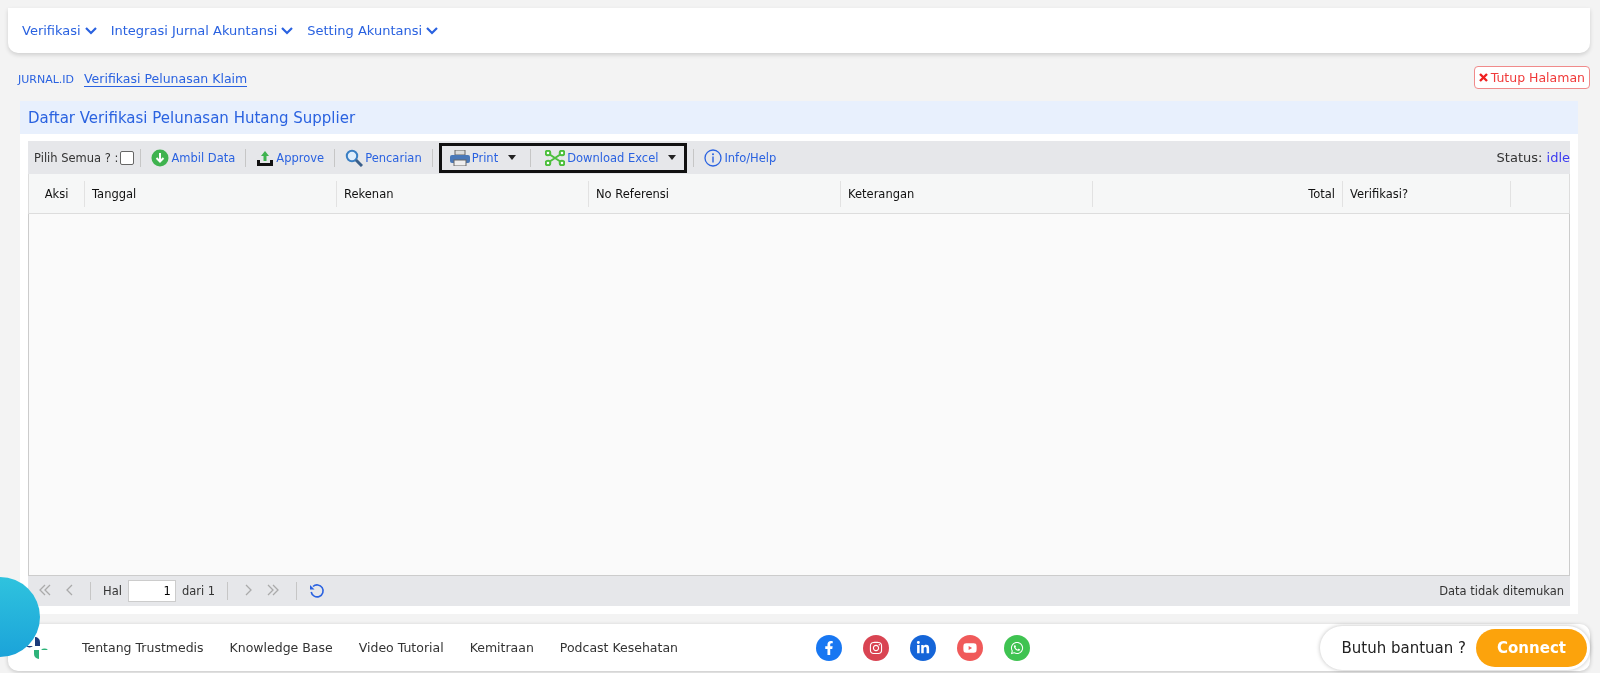  I want to click on footer-link: Knowledge Base, so click(281, 647).